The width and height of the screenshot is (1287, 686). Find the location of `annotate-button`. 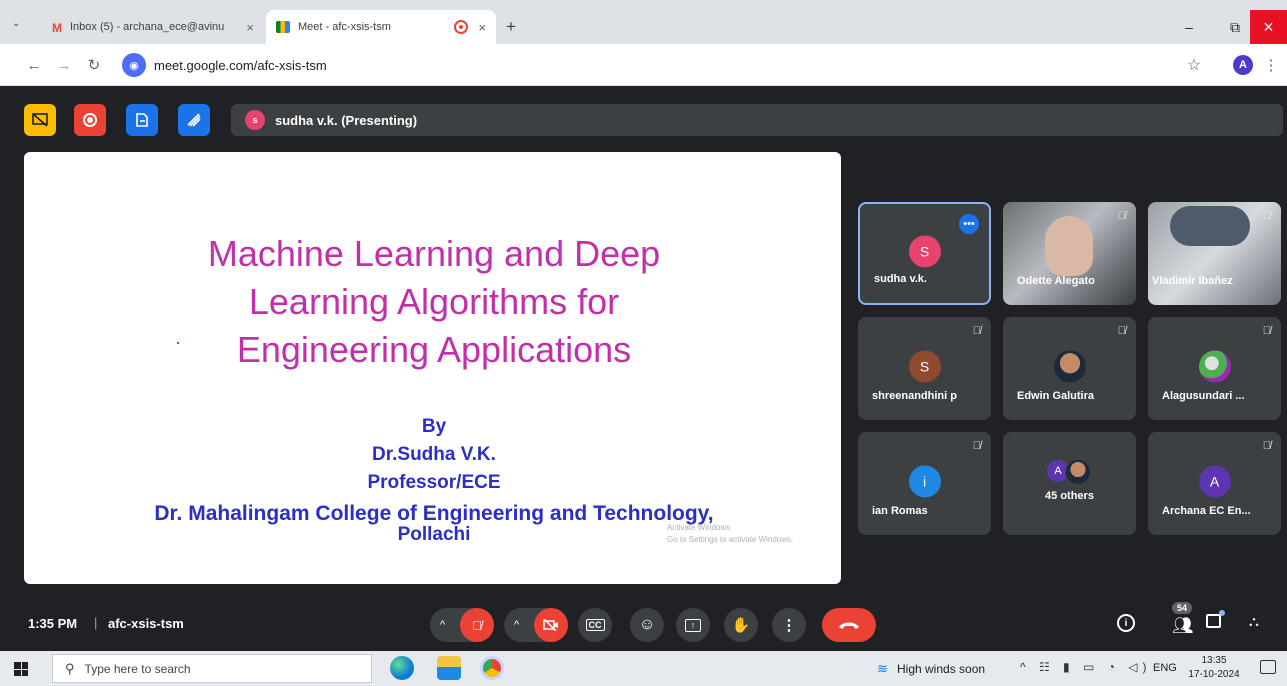

annotate-button is located at coordinates (194, 120).